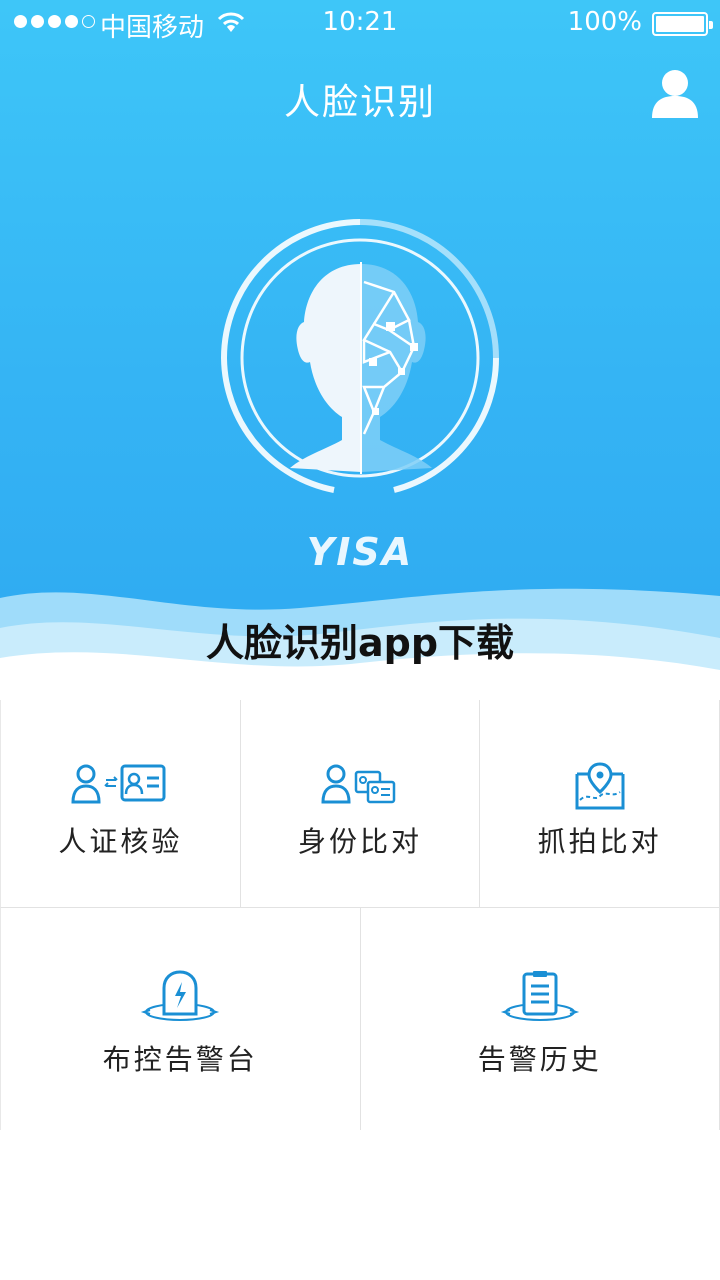 The height and width of the screenshot is (1280, 720). I want to click on menu-item-label: 布控告警台, so click(180, 1059).